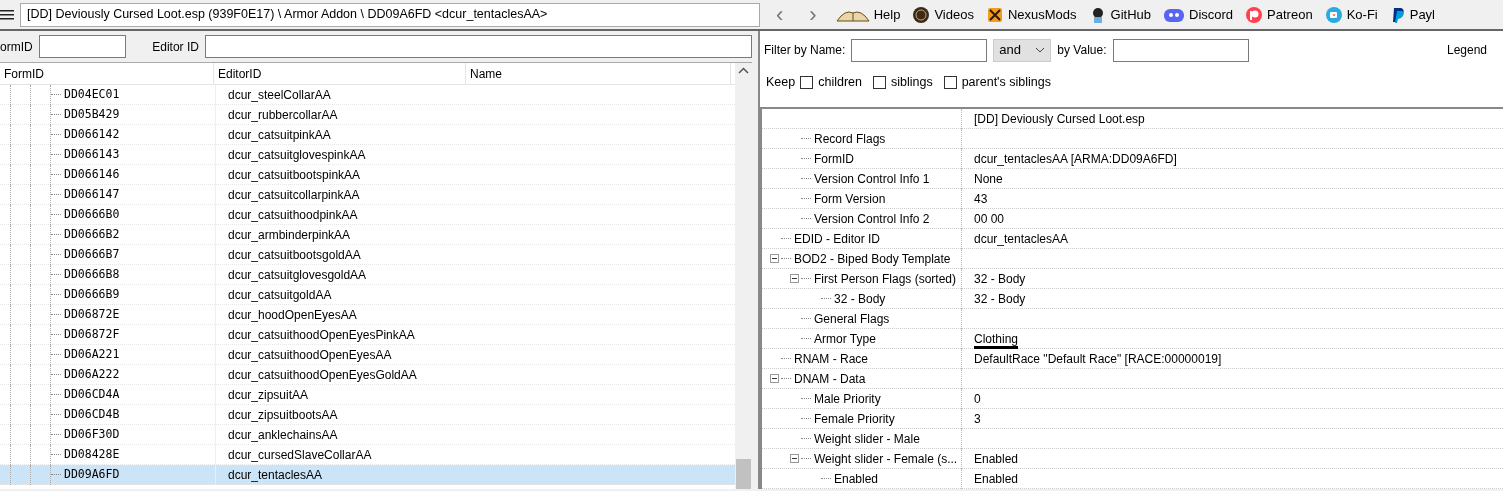 Image resolution: width=1503 pixels, height=491 pixels. What do you see at coordinates (1000, 298) in the screenshot?
I see `field-value: 32 - Body` at bounding box center [1000, 298].